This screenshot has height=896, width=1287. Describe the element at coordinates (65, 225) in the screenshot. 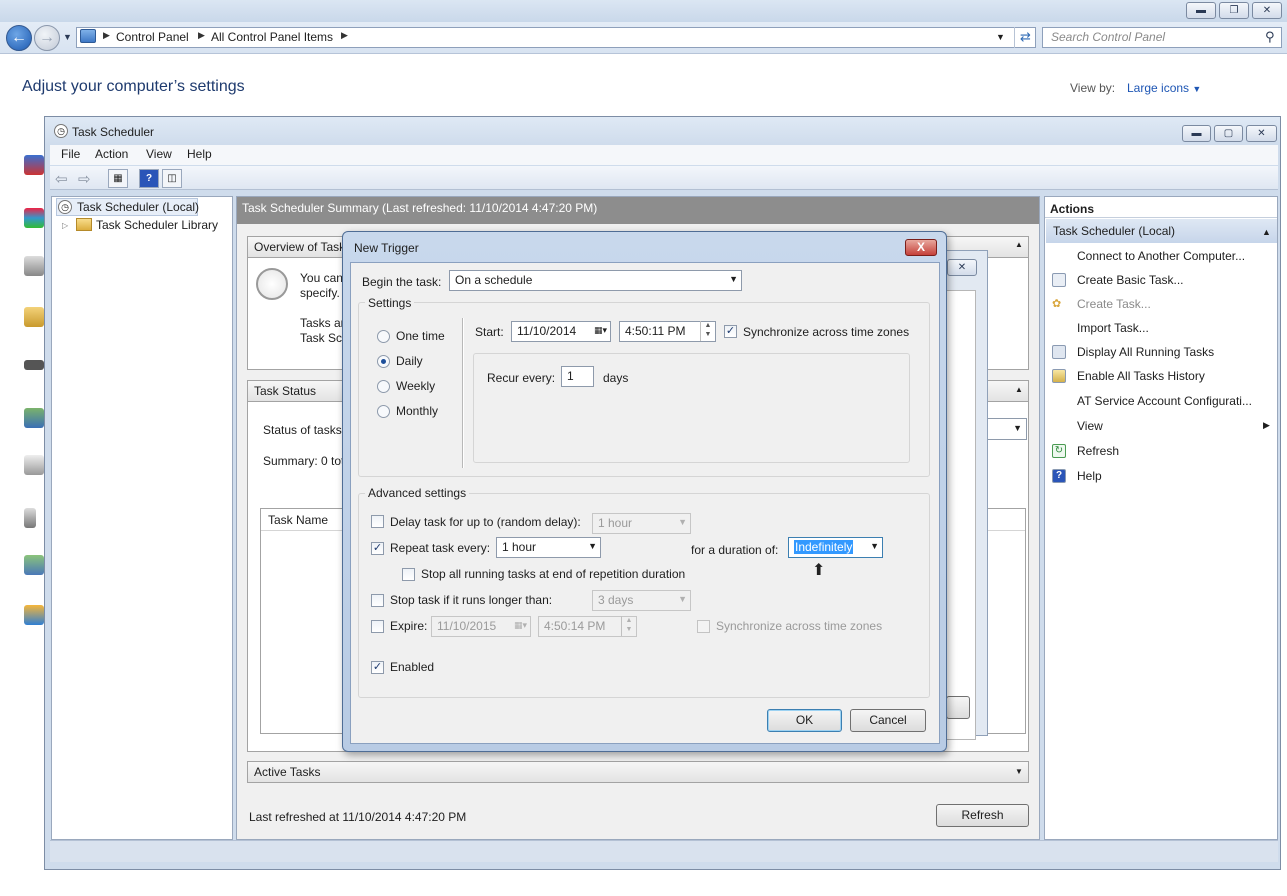

I see `expand-arrow-icon: ▷` at that location.